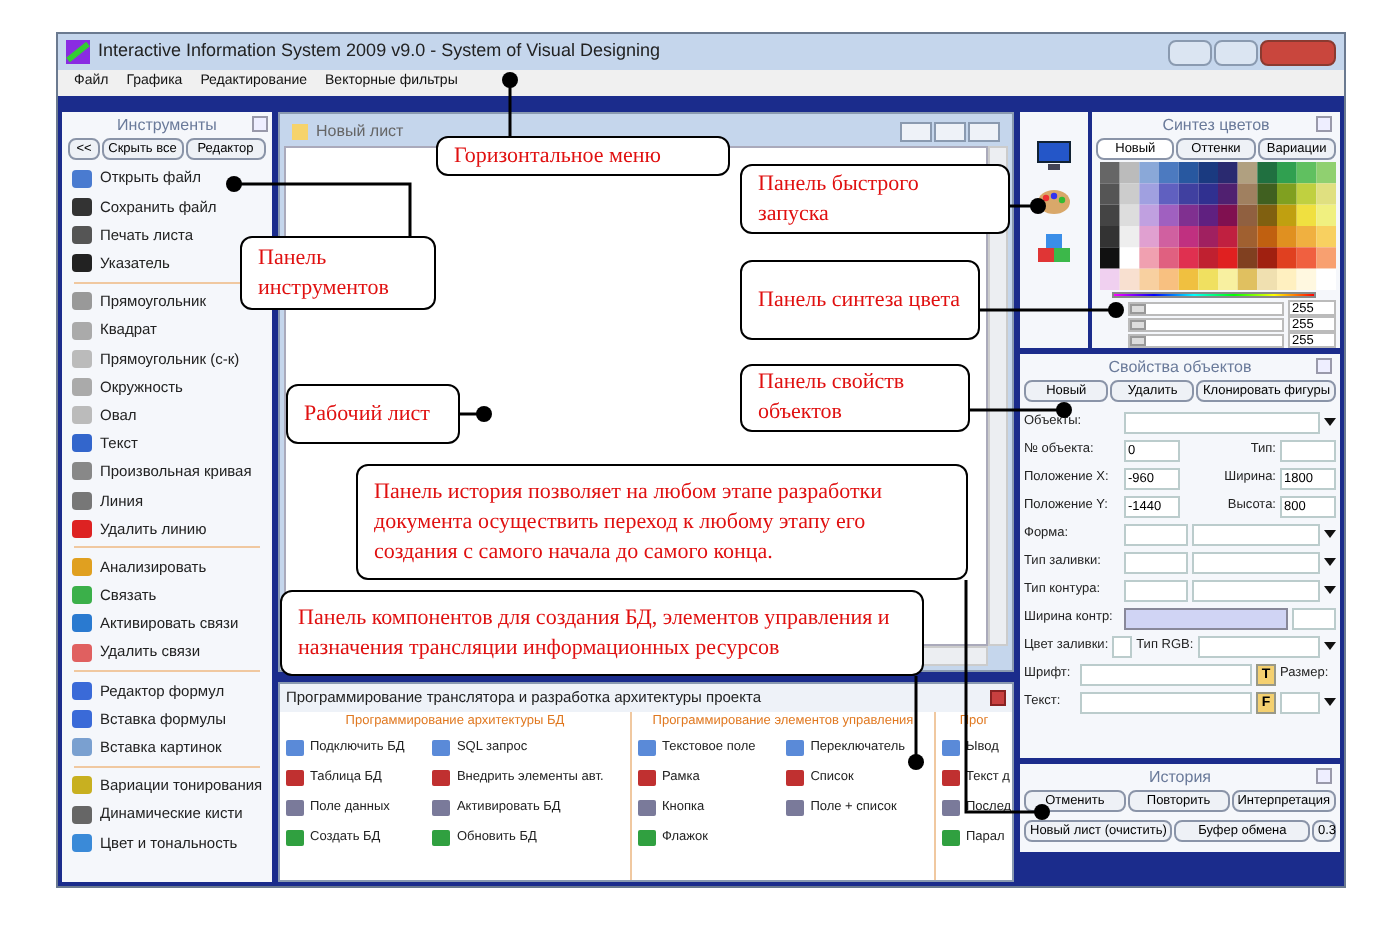 The image size is (1400, 940). What do you see at coordinates (662, 522) in the screenshot?
I see `callout-tooltip: Панель история позволяет на любом этапе разработки документа осуществить переход к любому этапу его создания с самого начала до самого конца.` at bounding box center [662, 522].